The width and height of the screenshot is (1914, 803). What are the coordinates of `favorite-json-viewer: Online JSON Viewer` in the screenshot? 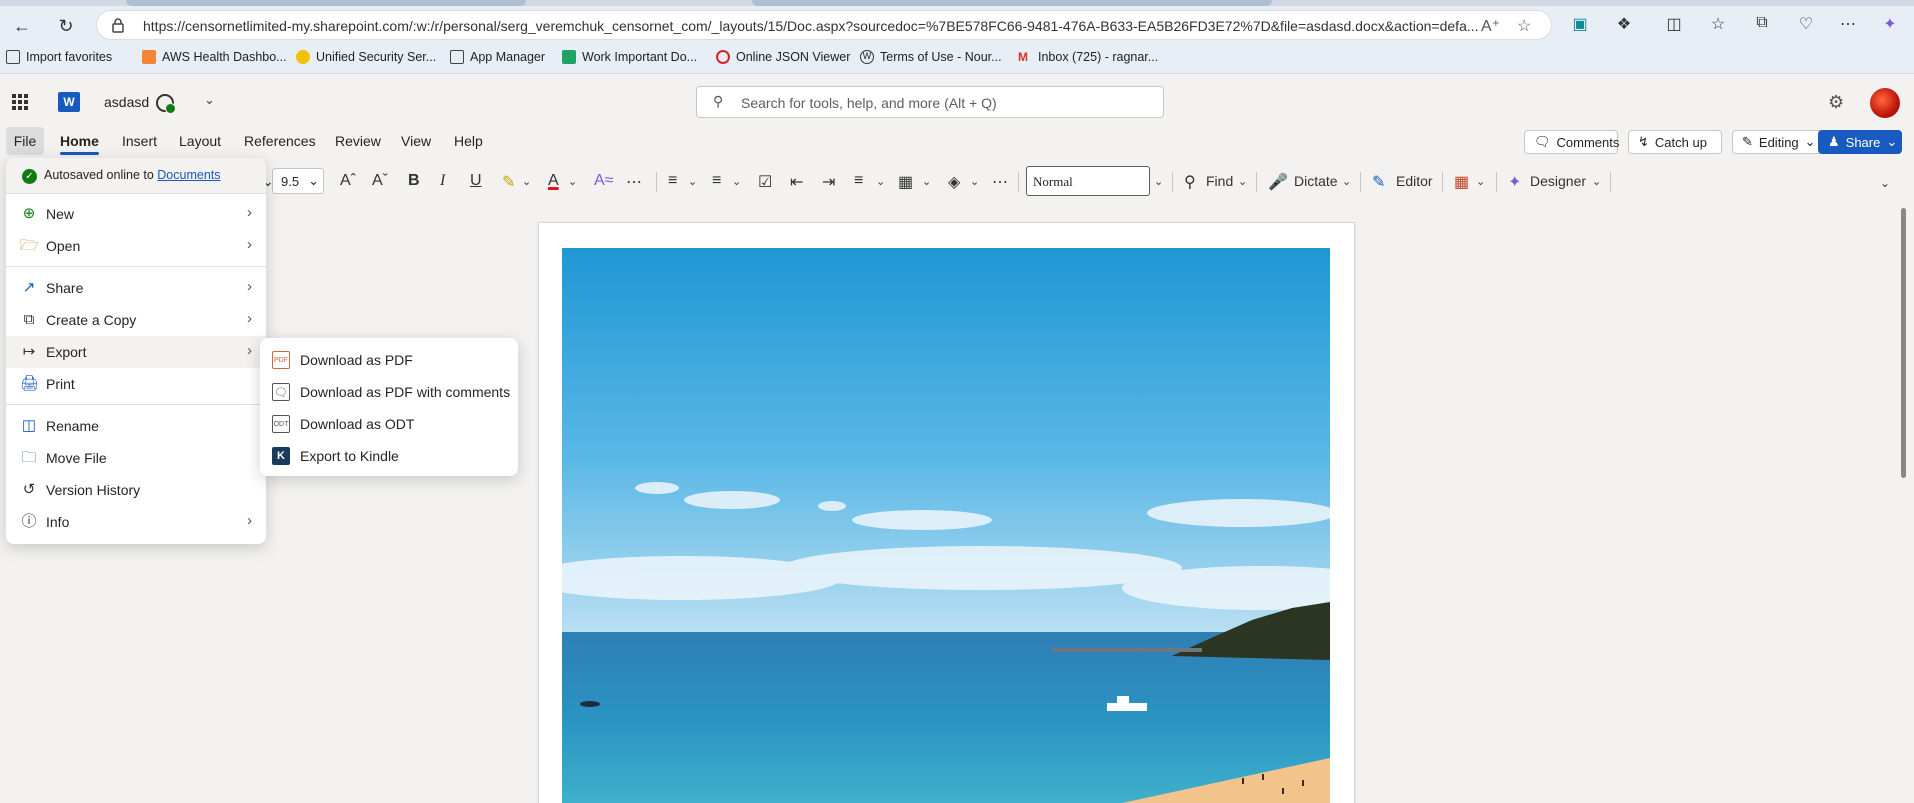 It's located at (783, 57).